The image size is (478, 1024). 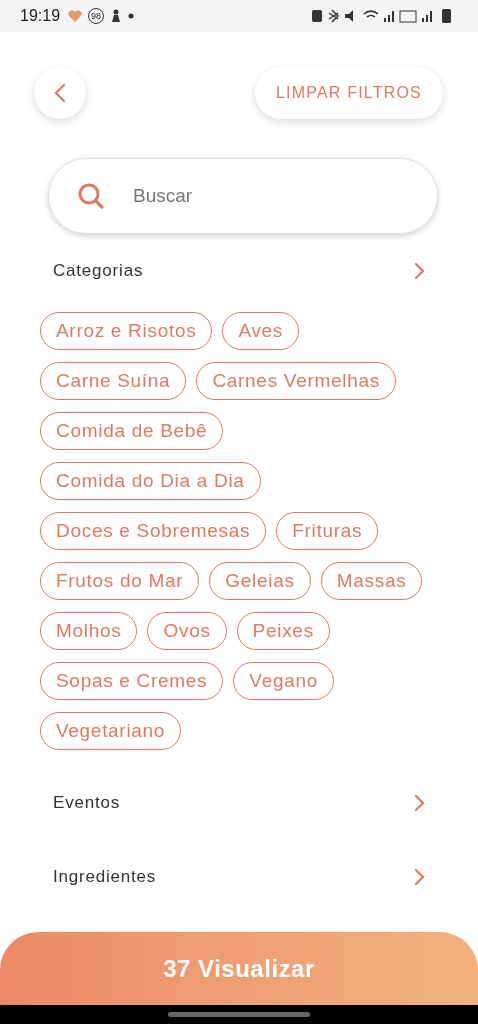 What do you see at coordinates (120, 581) in the screenshot?
I see `category-chip: Frutos do Mar` at bounding box center [120, 581].